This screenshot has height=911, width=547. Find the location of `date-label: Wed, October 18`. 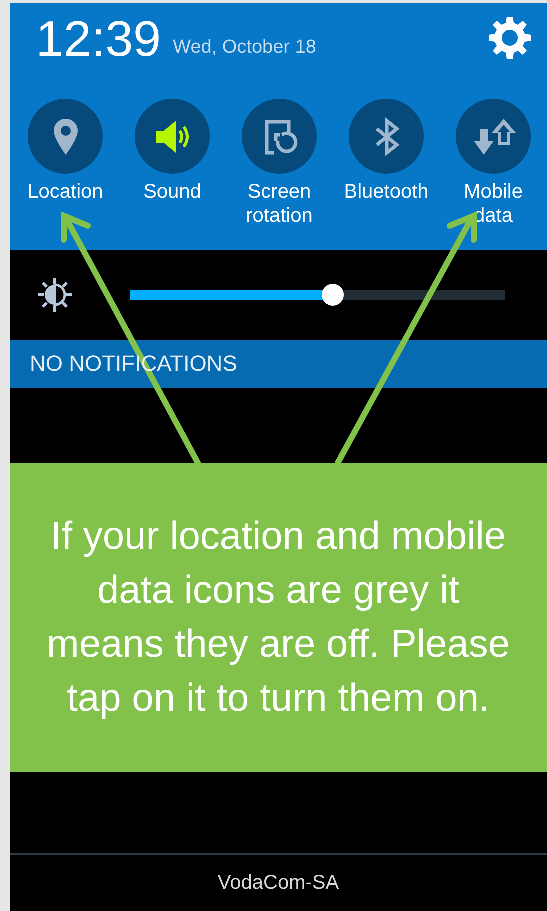

date-label: Wed, October 18 is located at coordinates (244, 48).